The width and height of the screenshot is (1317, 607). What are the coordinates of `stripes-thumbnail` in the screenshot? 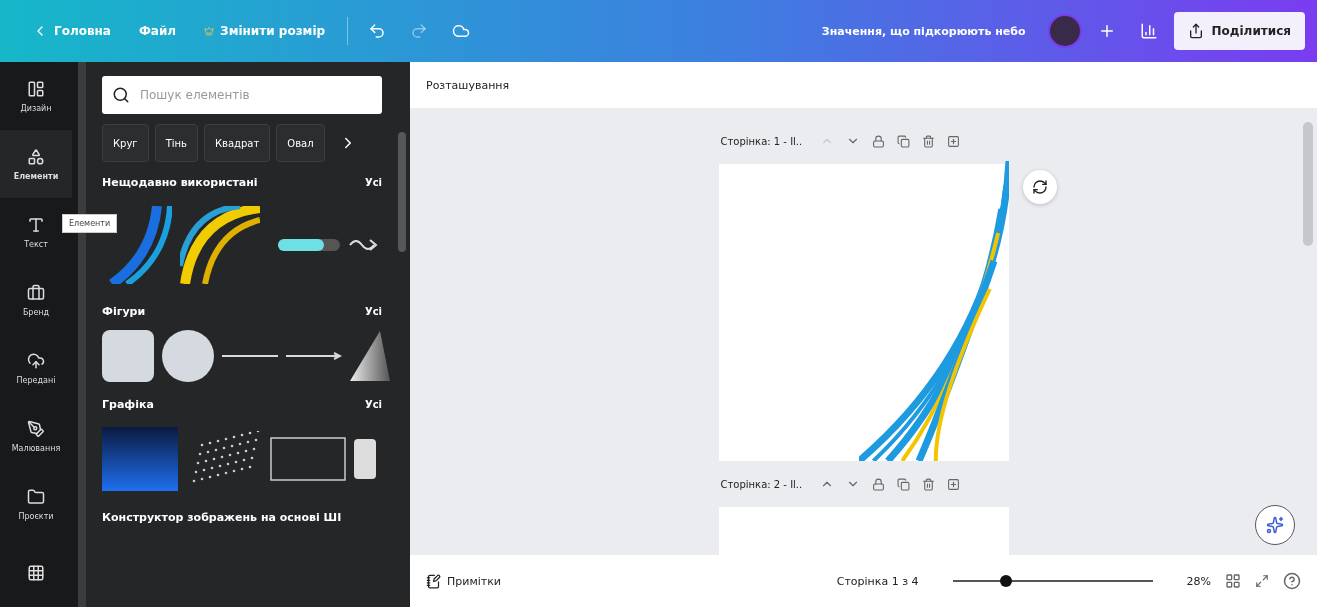 It's located at (220, 245).